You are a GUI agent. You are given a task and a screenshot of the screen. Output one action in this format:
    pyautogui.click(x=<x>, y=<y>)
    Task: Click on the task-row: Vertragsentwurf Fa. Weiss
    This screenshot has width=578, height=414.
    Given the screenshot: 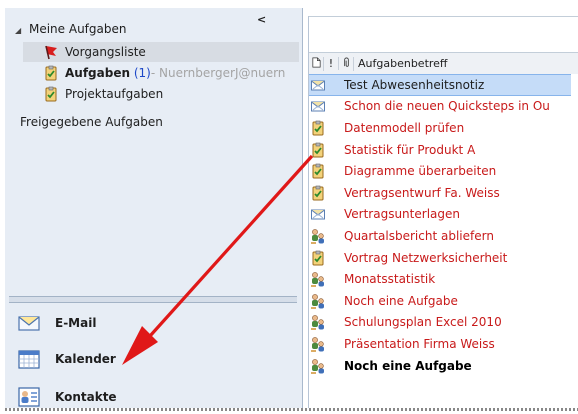 What is the action you would take?
    pyautogui.click(x=440, y=193)
    